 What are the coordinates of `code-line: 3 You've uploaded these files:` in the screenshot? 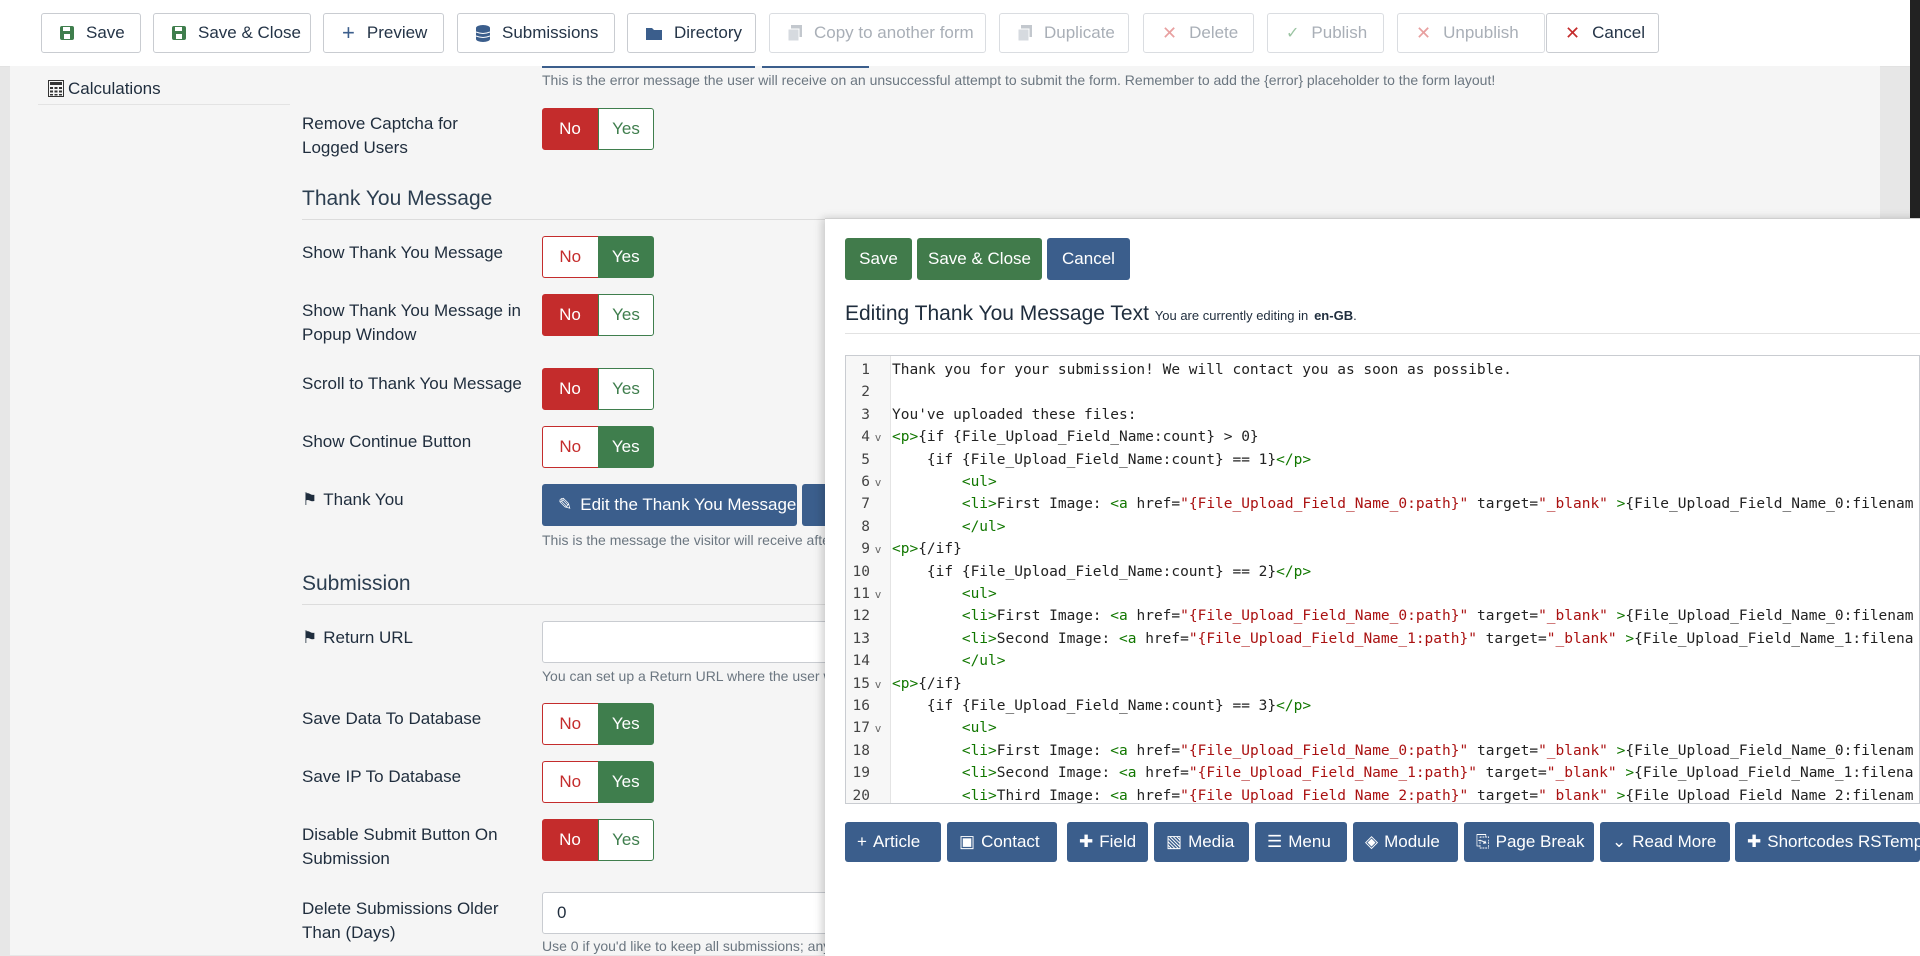 It's located at (1382, 415).